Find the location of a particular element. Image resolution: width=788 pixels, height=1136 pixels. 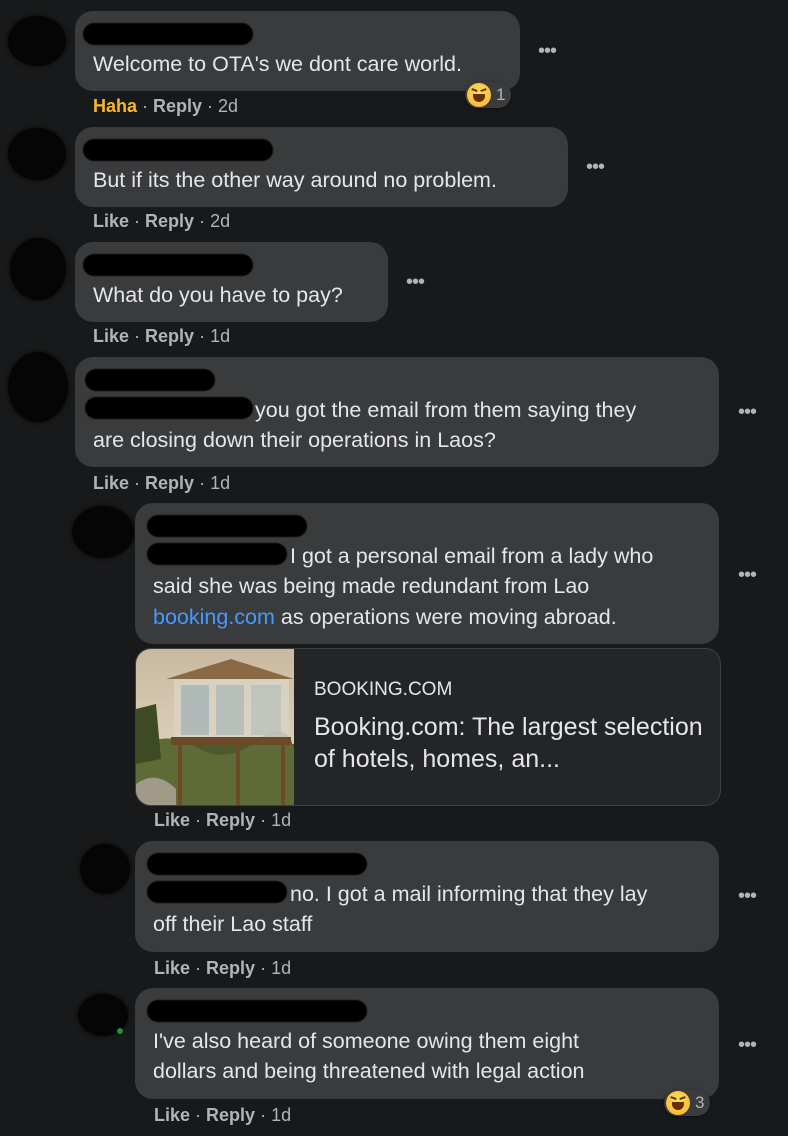

reply-text: I got a personal email from a lady who is located at coordinates (472, 556).